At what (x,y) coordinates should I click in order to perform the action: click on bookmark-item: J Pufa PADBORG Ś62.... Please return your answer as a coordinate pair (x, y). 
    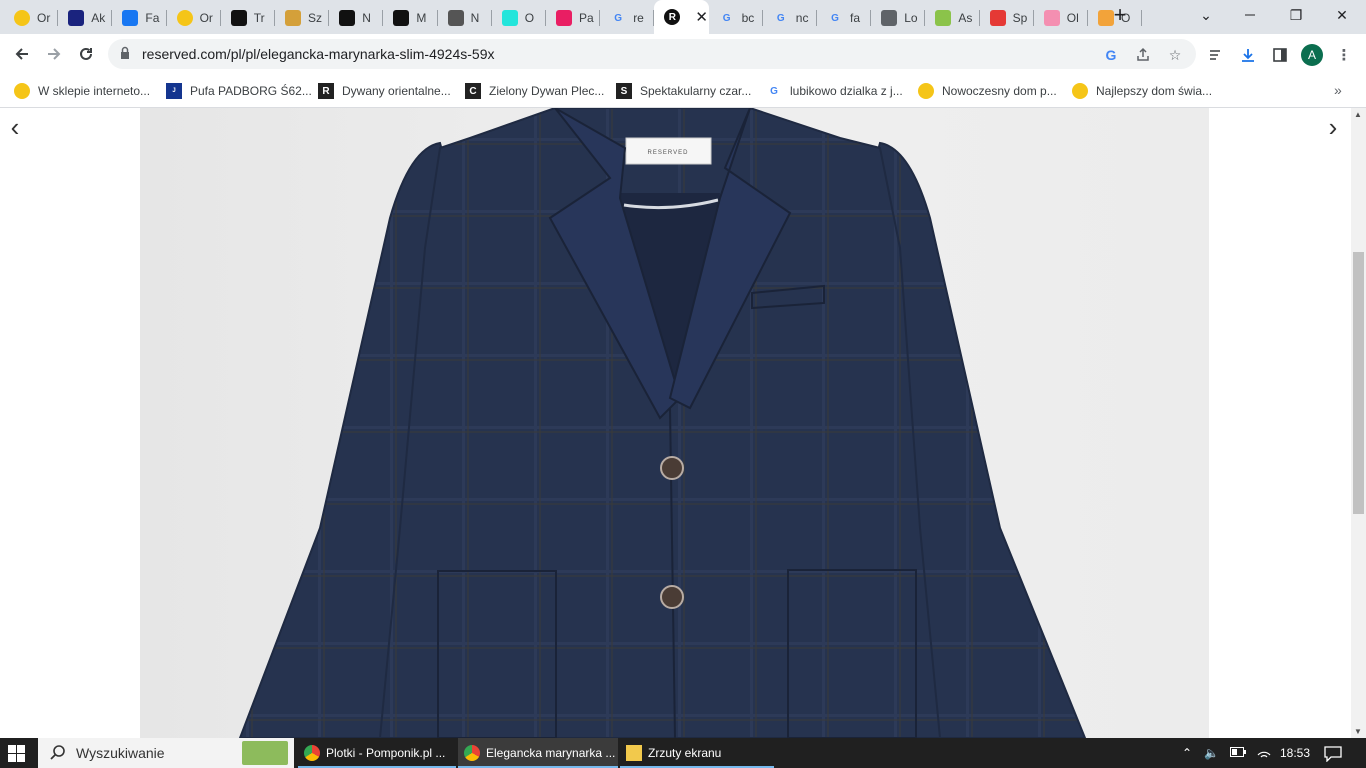
    Looking at the image, I should click on (239, 91).